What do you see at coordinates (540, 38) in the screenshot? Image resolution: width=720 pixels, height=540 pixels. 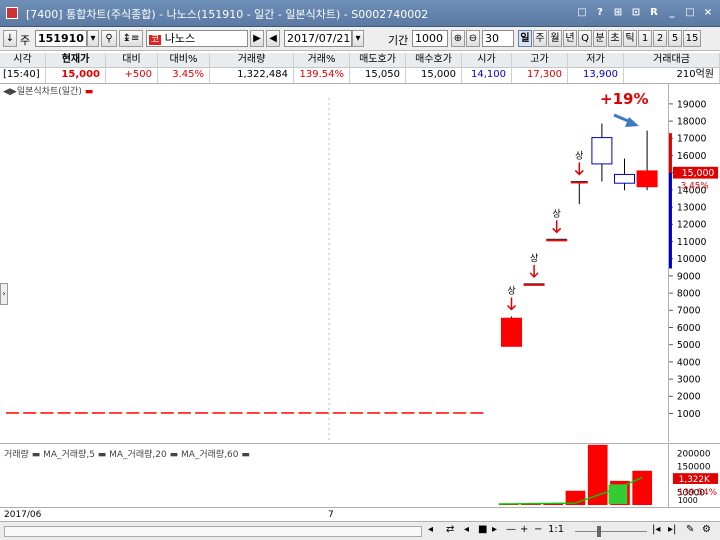 I see `timeframe-week: 주` at bounding box center [540, 38].